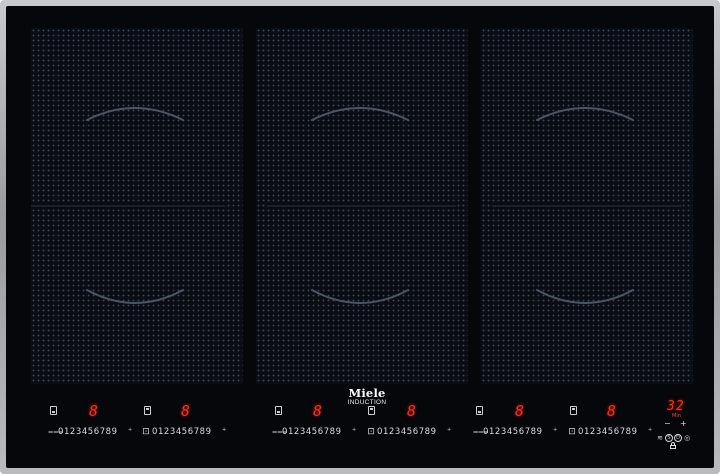 The width and height of the screenshot is (720, 474). Describe the element at coordinates (673, 447) in the screenshot. I see `lock-icon` at that location.